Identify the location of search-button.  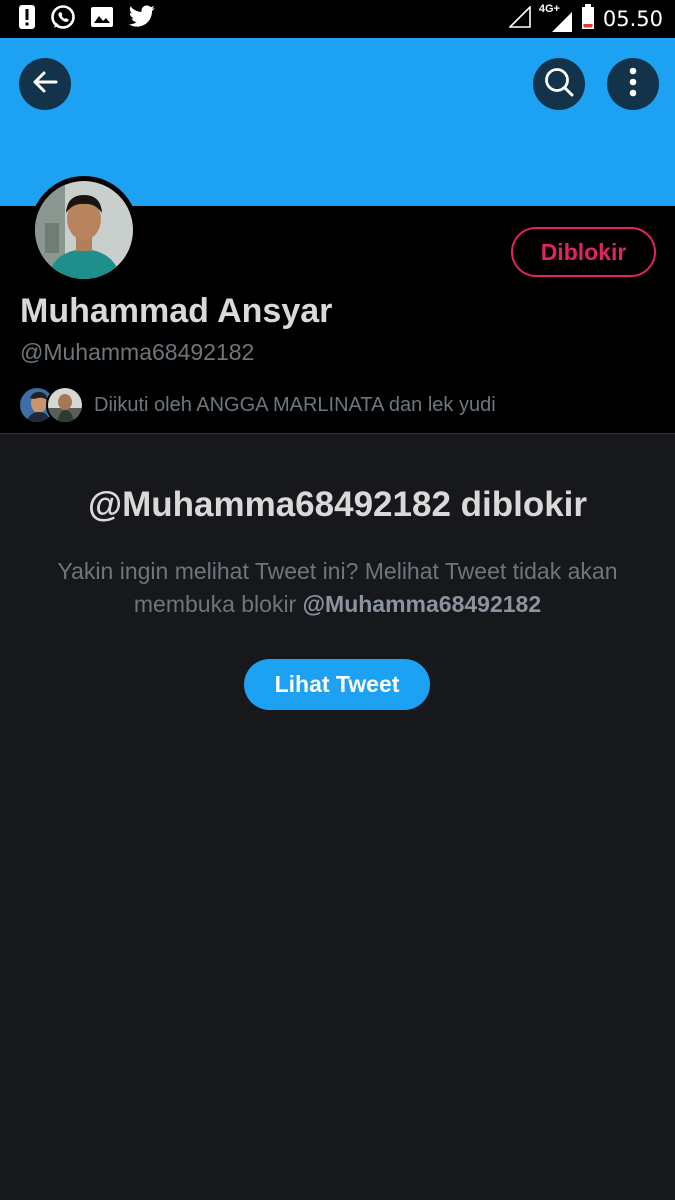
(559, 84).